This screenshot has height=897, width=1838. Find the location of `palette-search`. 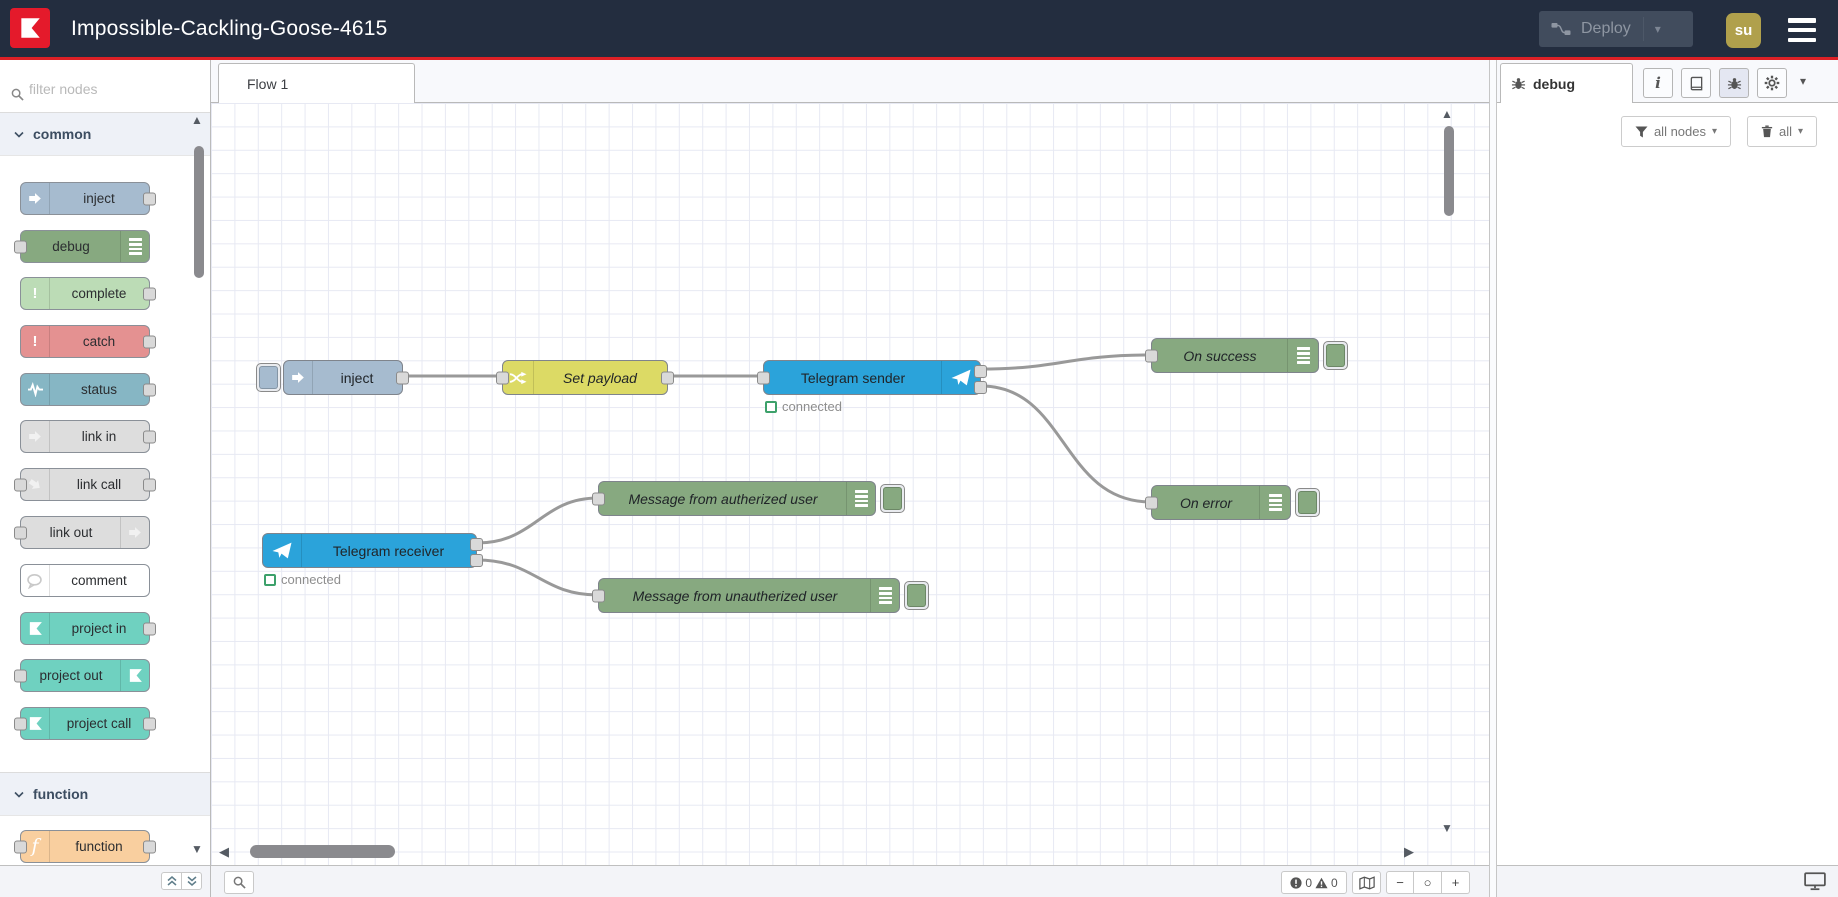

palette-search is located at coordinates (105, 86).